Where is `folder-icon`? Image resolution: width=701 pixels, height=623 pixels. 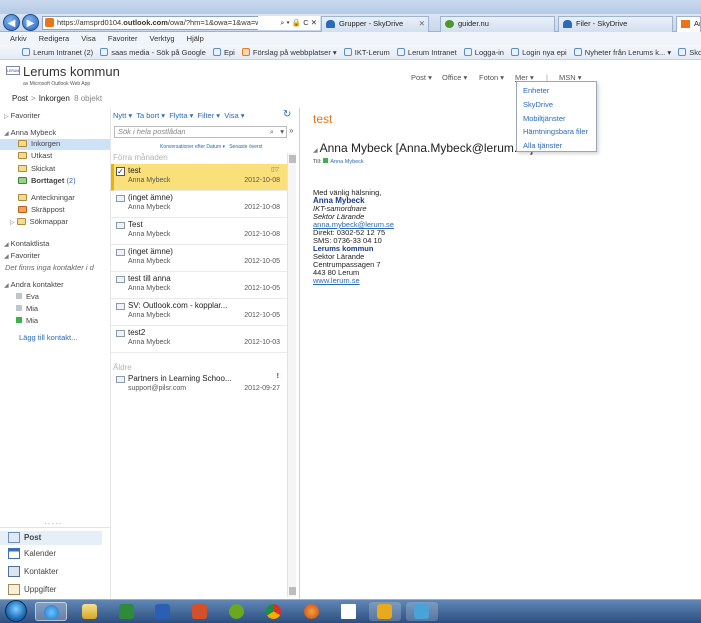
folder-icon is located at coordinates (89, 611).